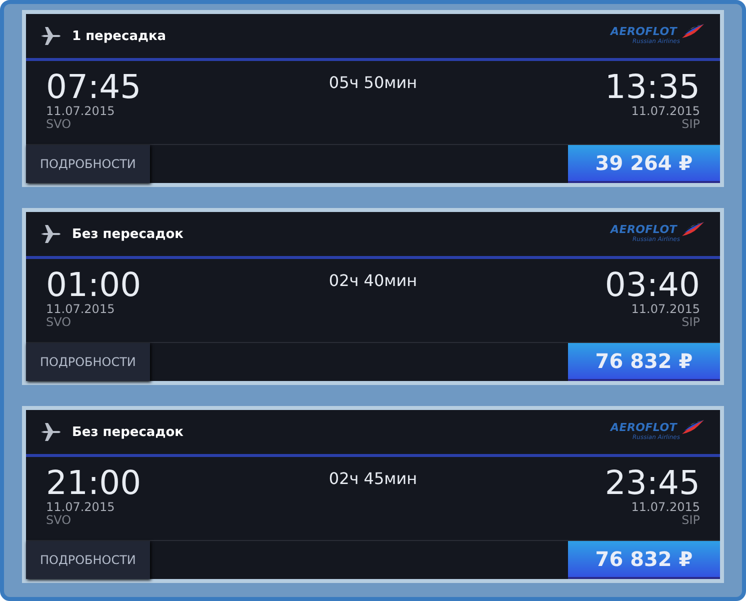  I want to click on departure-time: 21:00, so click(94, 483).